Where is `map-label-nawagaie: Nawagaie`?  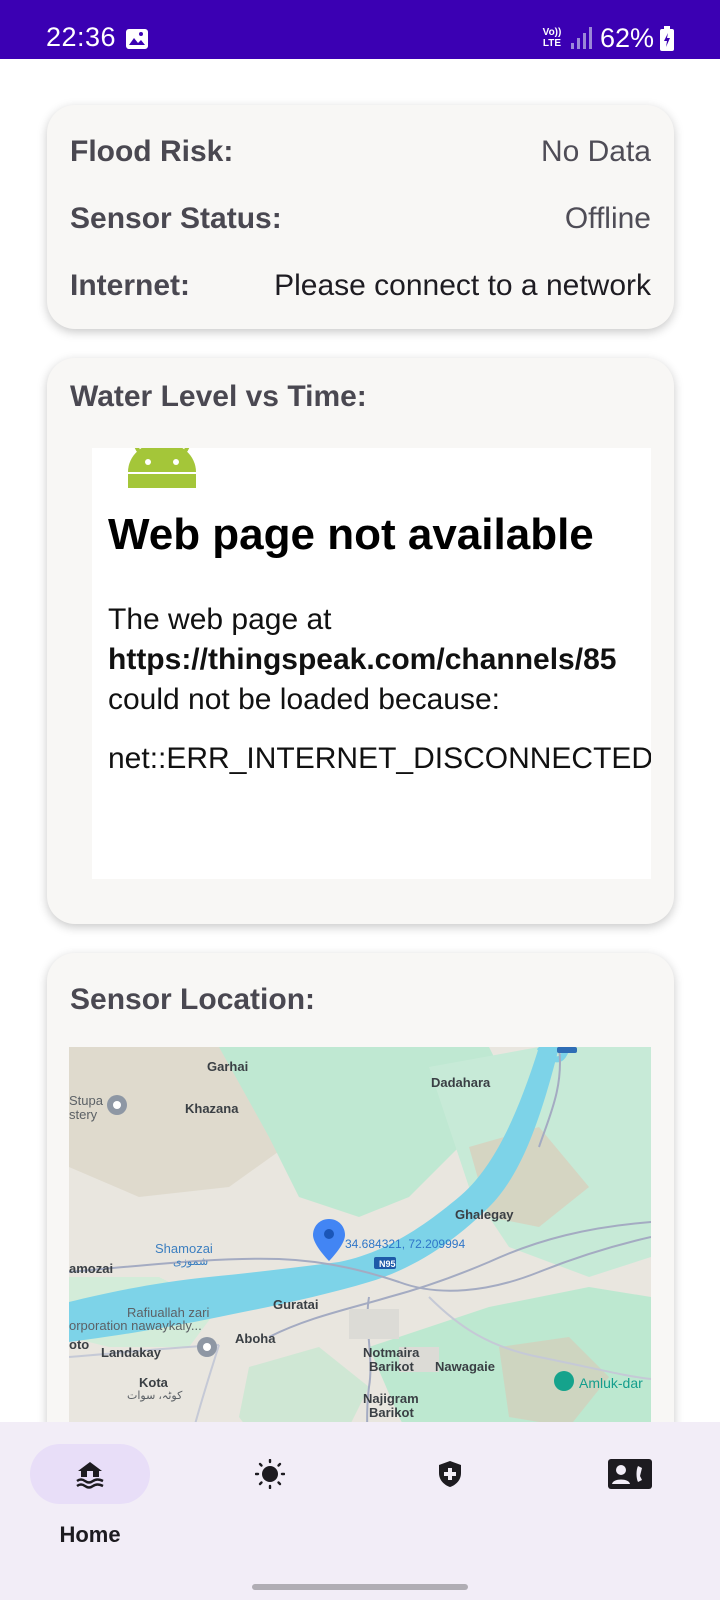 map-label-nawagaie: Nawagaie is located at coordinates (465, 1366).